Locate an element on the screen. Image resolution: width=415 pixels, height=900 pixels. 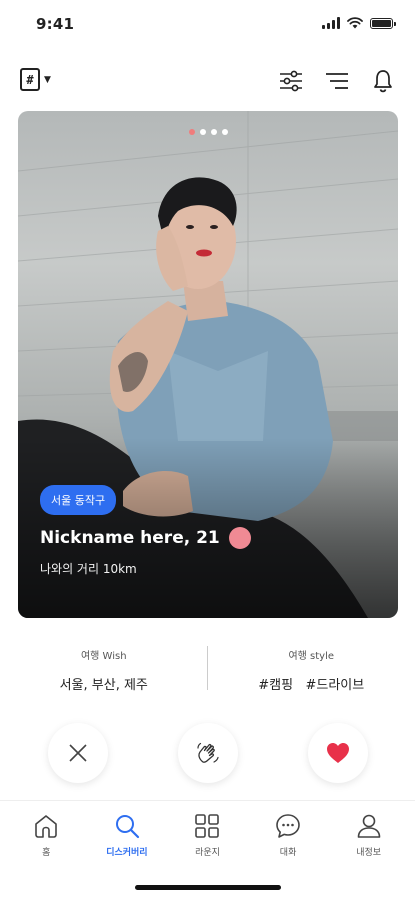
info-divider is located at coordinates (207, 668).